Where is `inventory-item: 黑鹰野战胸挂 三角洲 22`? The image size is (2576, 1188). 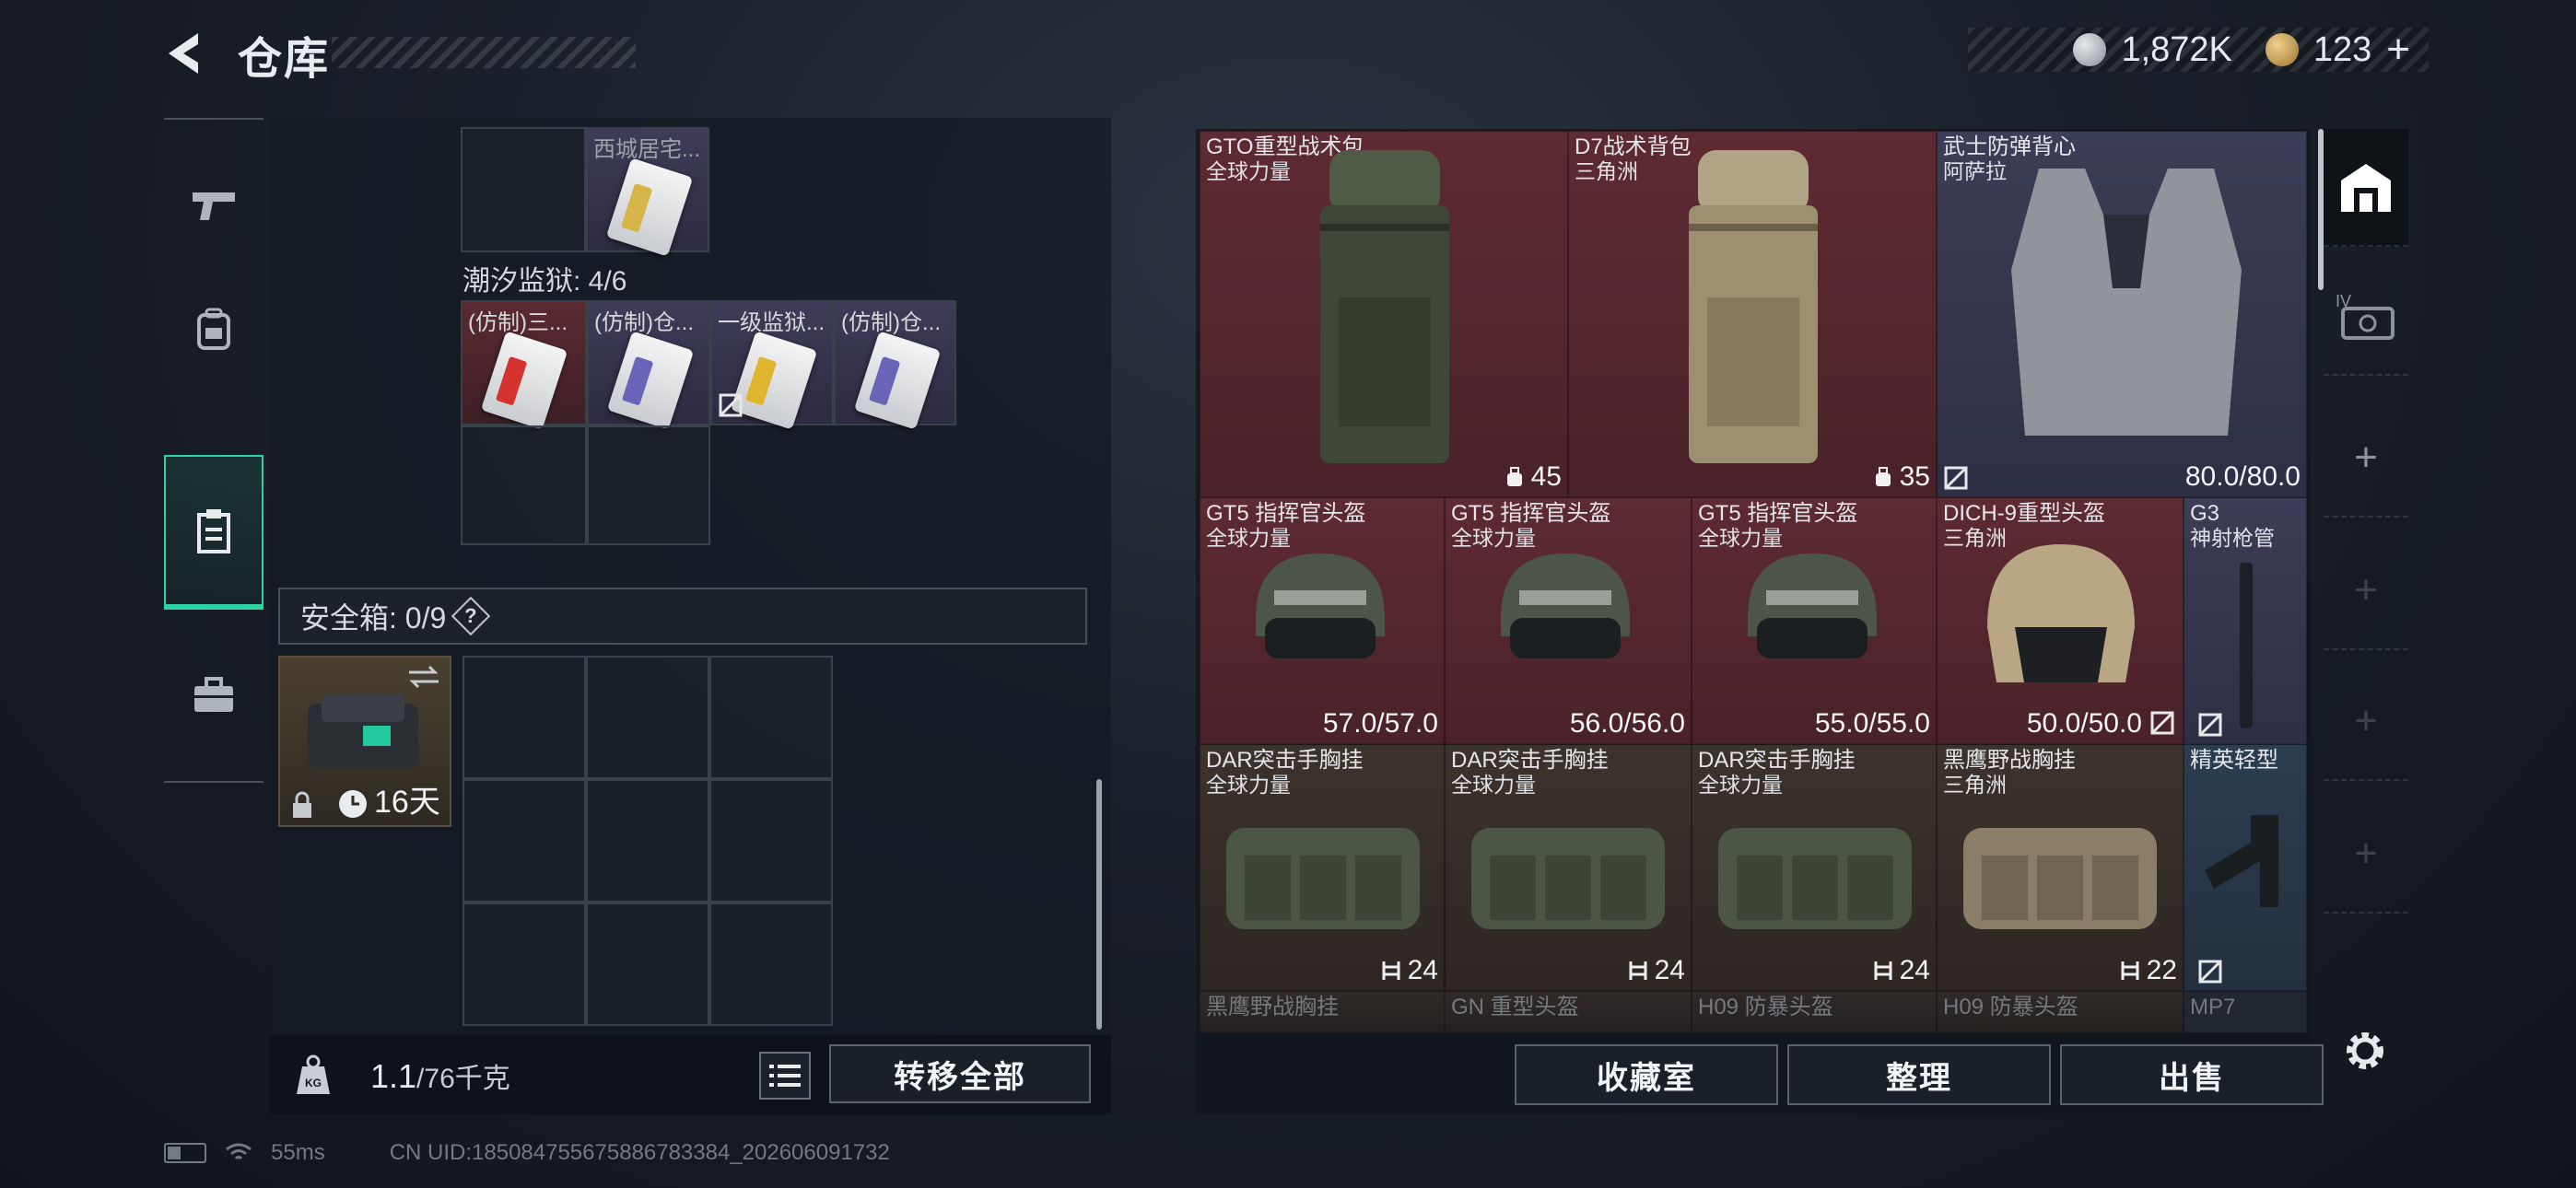
inventory-item: 黑鹰野战胸挂 三角洲 22 is located at coordinates (2060, 867).